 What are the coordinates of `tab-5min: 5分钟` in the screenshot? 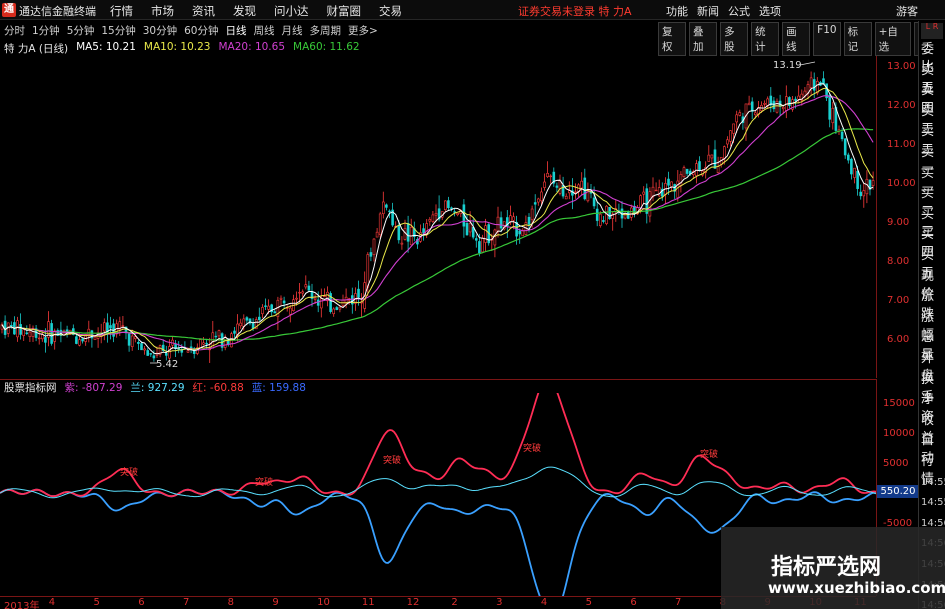 It's located at (81, 30).